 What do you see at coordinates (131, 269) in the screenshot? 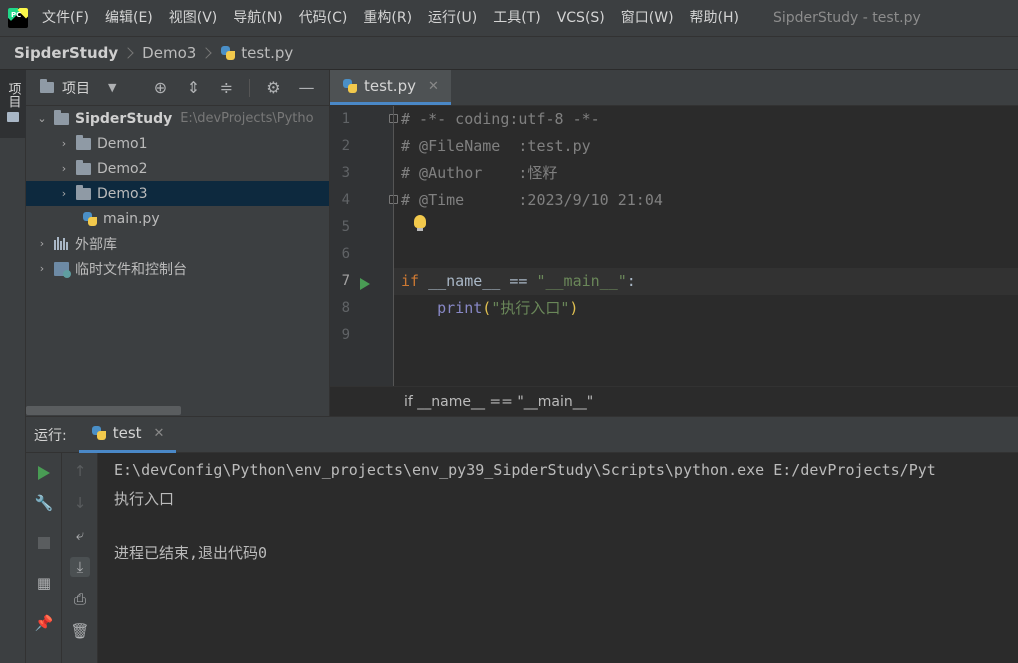
I see `tree-item-label: 临时文件和控制台` at bounding box center [131, 269].